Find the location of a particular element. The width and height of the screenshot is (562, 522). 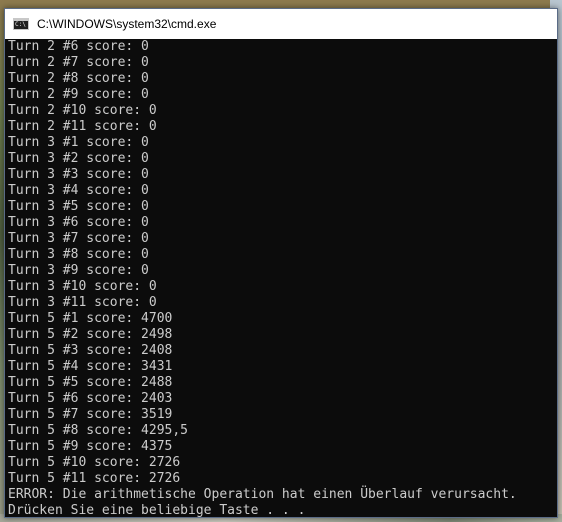

console-line: Turn 5 #11 score: 2726 is located at coordinates (94, 478).